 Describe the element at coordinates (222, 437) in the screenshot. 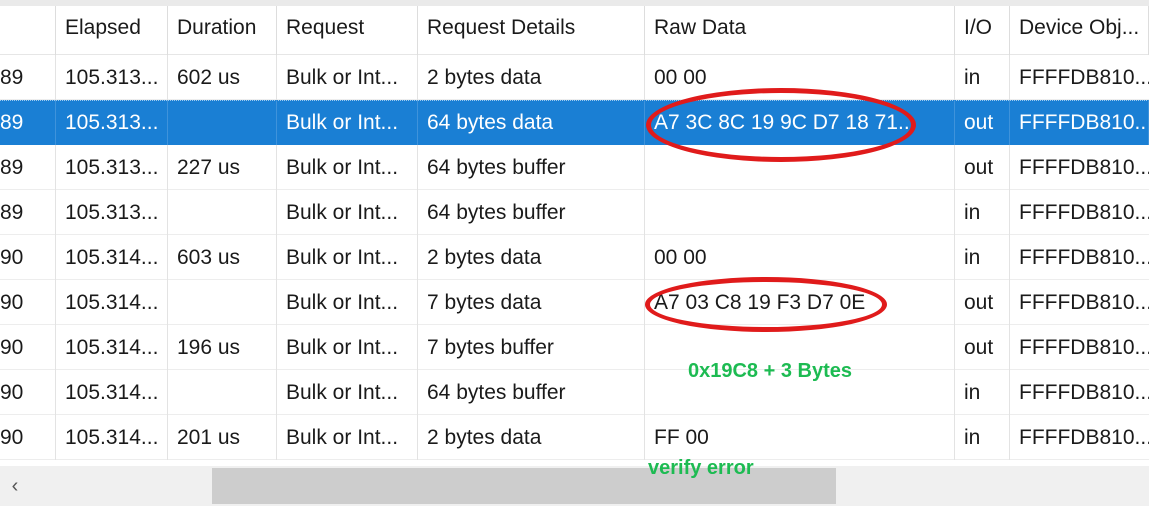

I see `cell-duration: 201 us` at that location.